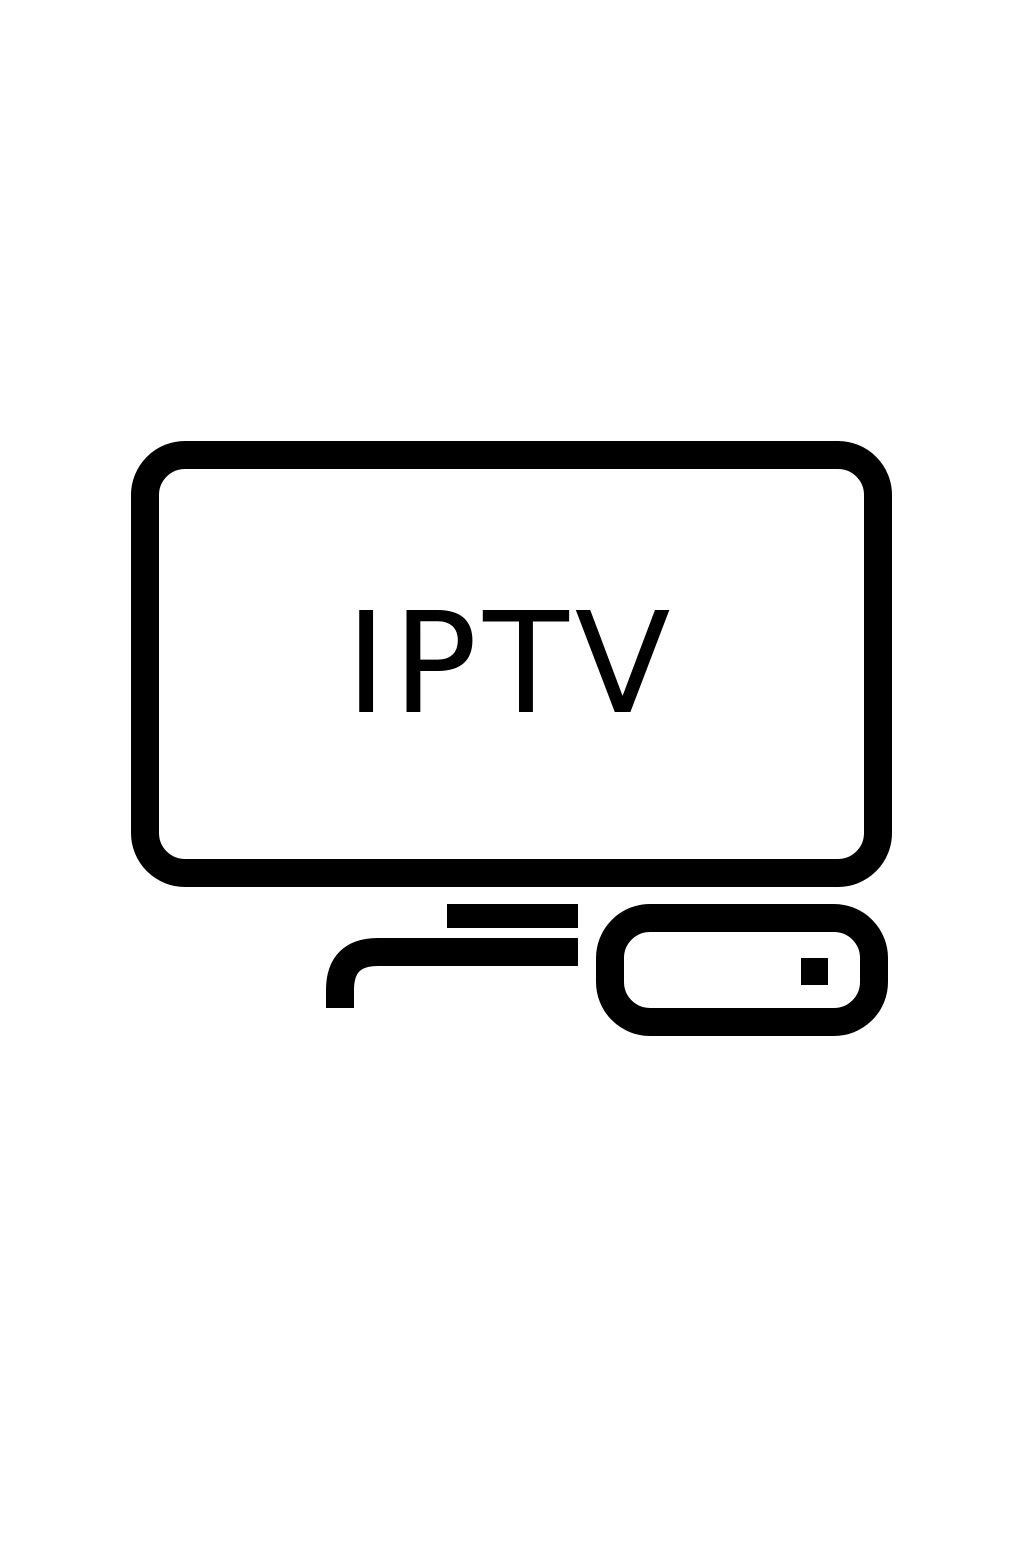 The height and width of the screenshot is (1541, 1024). I want to click on screen-label: IPTV, so click(510, 664).